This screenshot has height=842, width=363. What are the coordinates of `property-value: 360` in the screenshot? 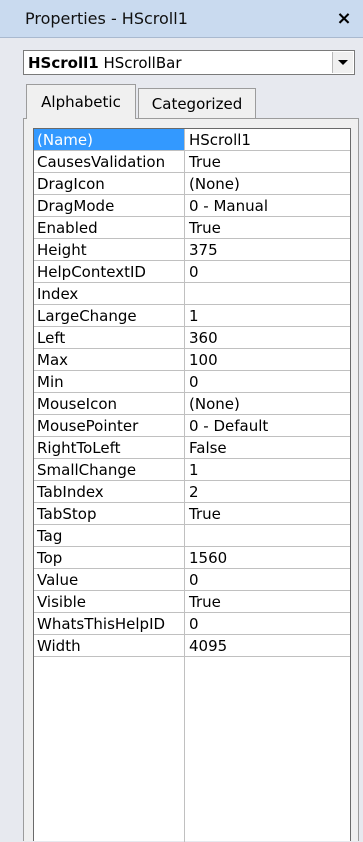 It's located at (203, 338).